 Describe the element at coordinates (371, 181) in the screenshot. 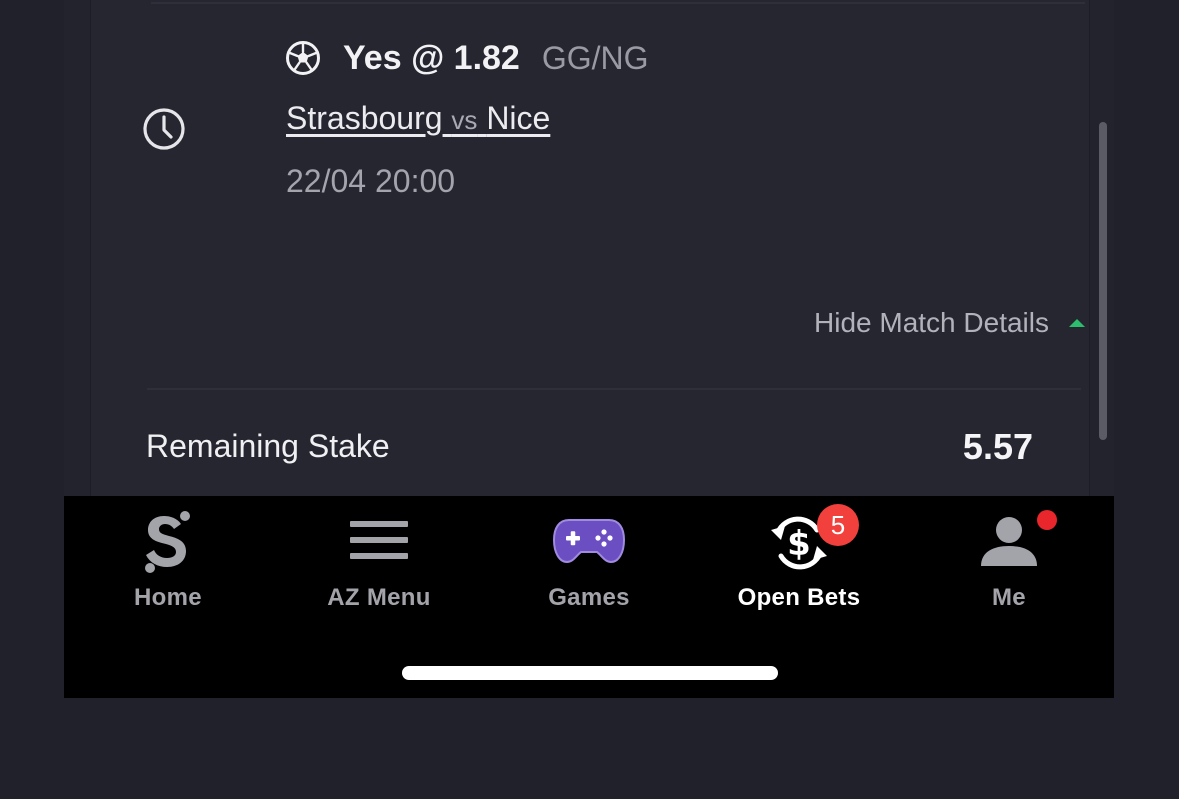

I see `match-datetime: 22/04 20:00` at that location.